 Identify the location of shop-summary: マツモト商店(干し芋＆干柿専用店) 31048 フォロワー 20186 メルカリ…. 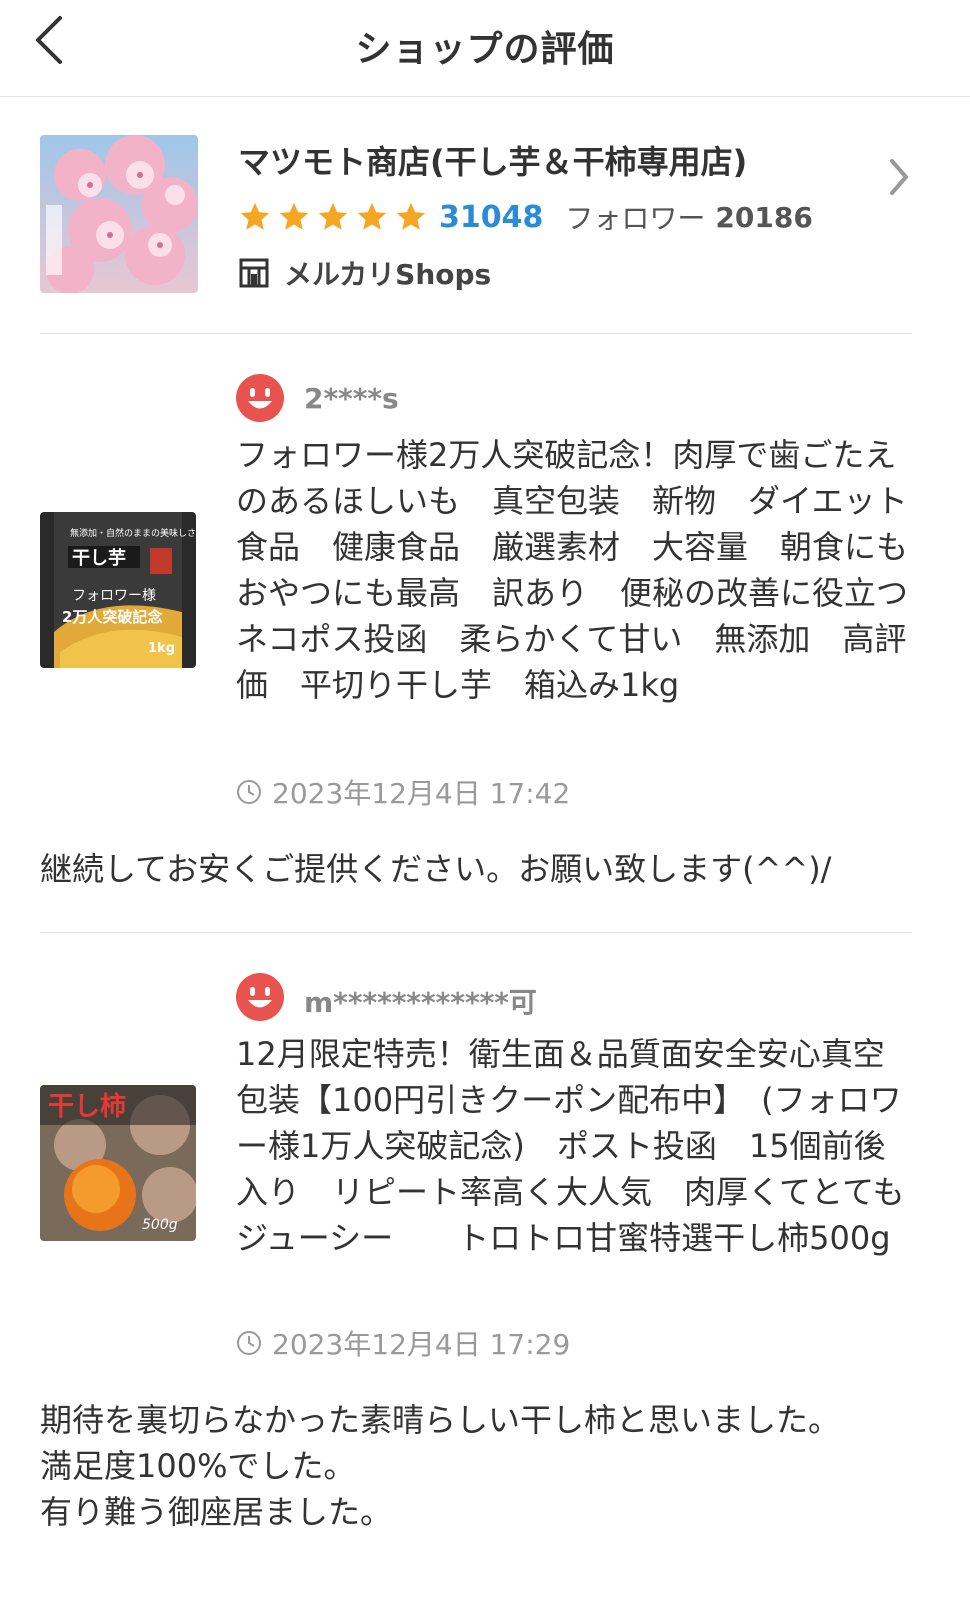
(476, 215).